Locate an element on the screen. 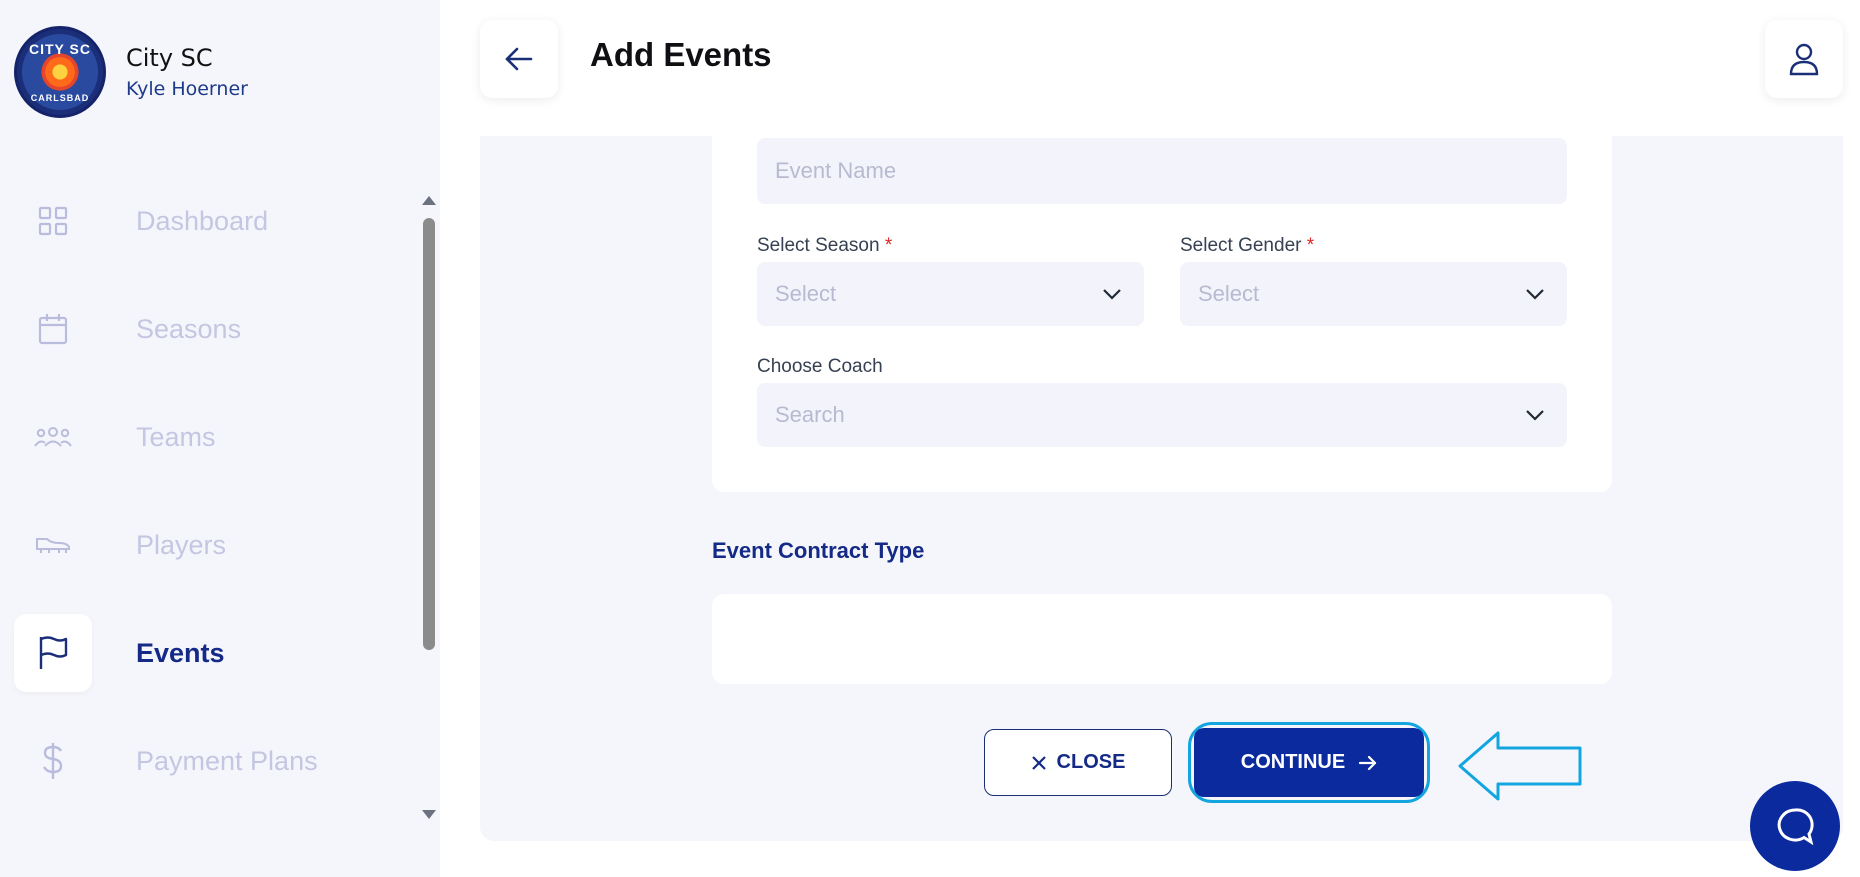  sun-icon is located at coordinates (60, 72).